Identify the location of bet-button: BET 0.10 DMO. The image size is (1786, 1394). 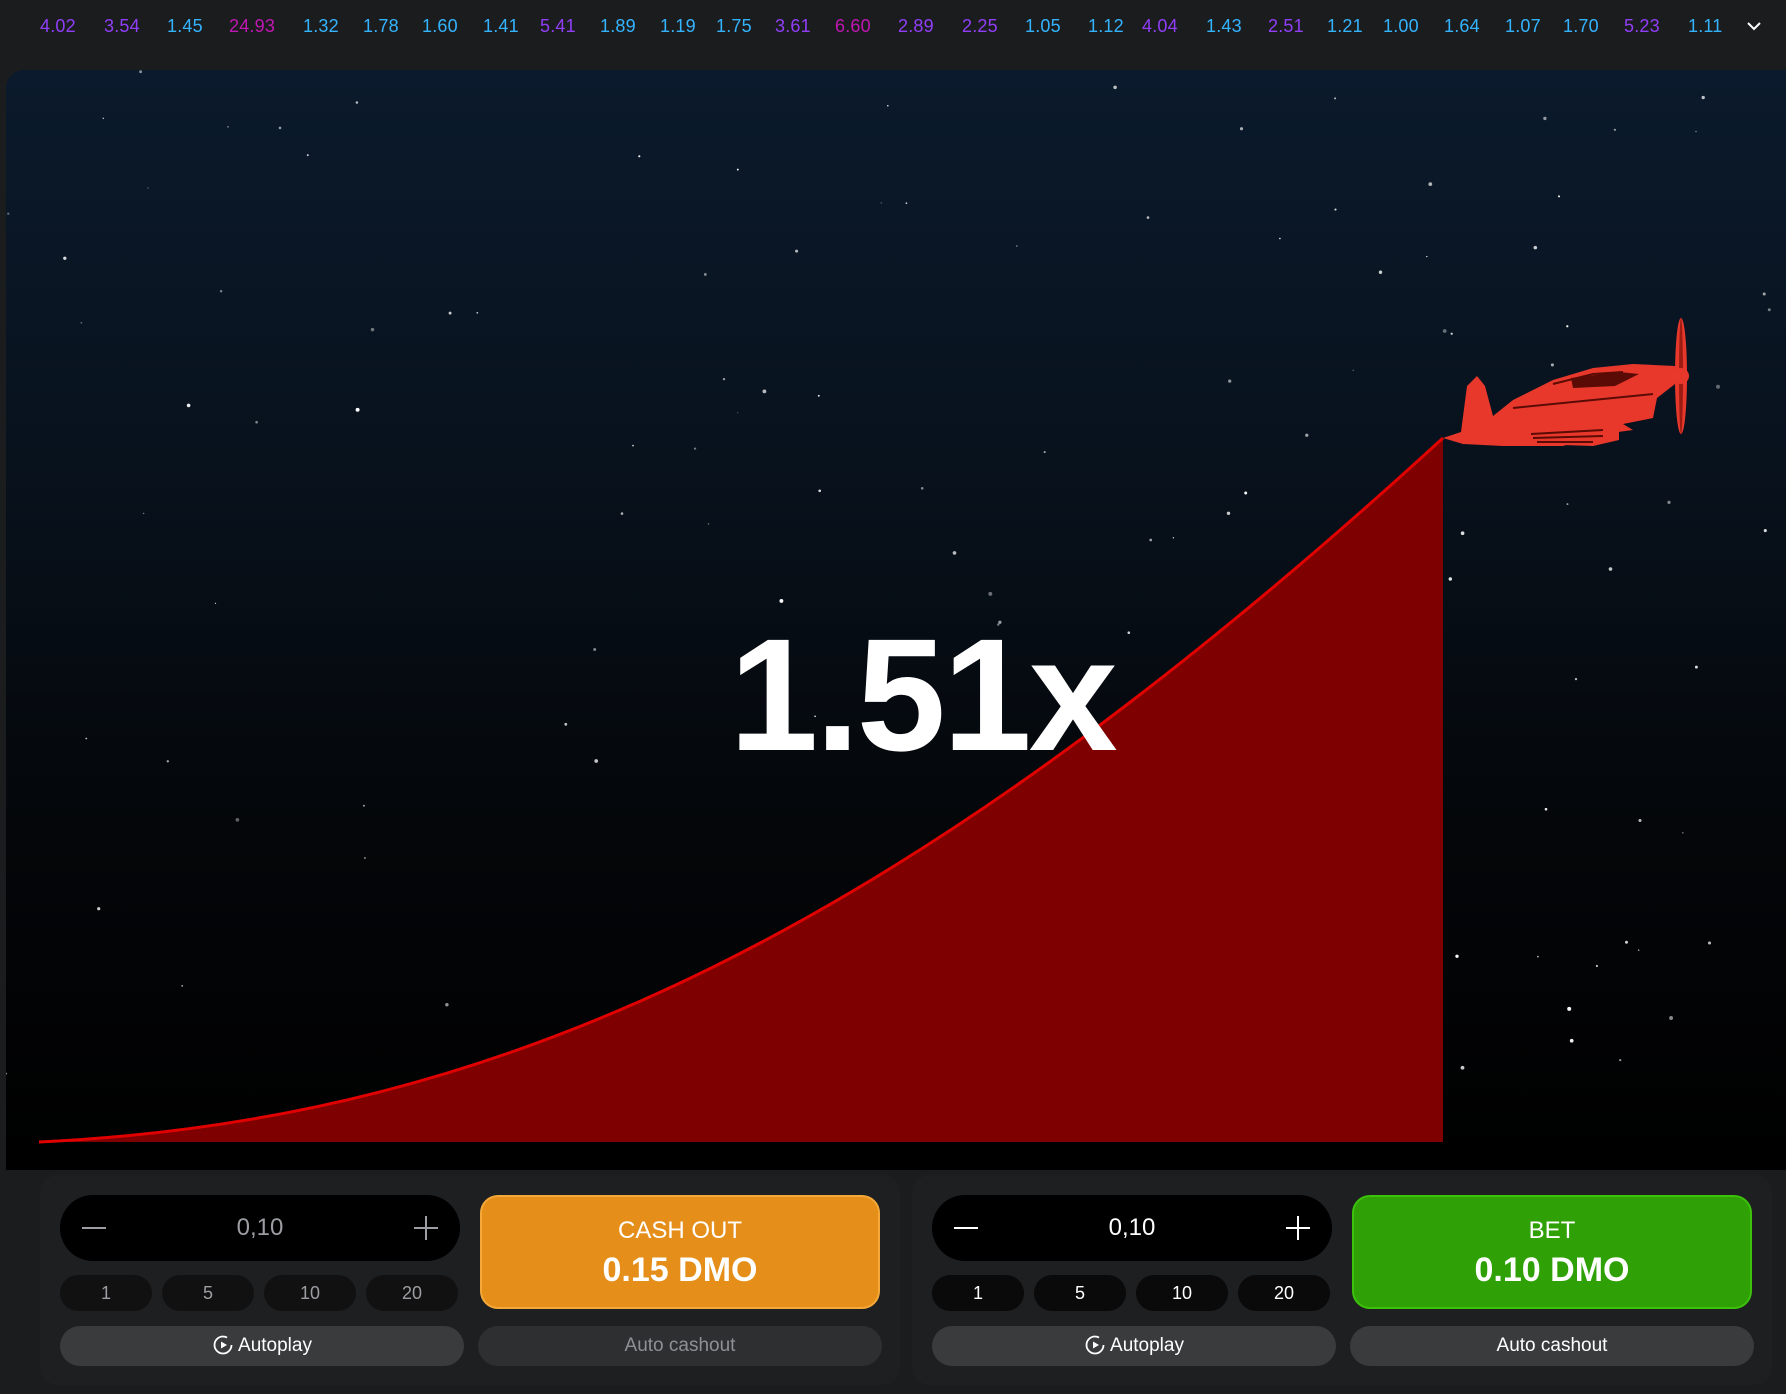
(1552, 1252).